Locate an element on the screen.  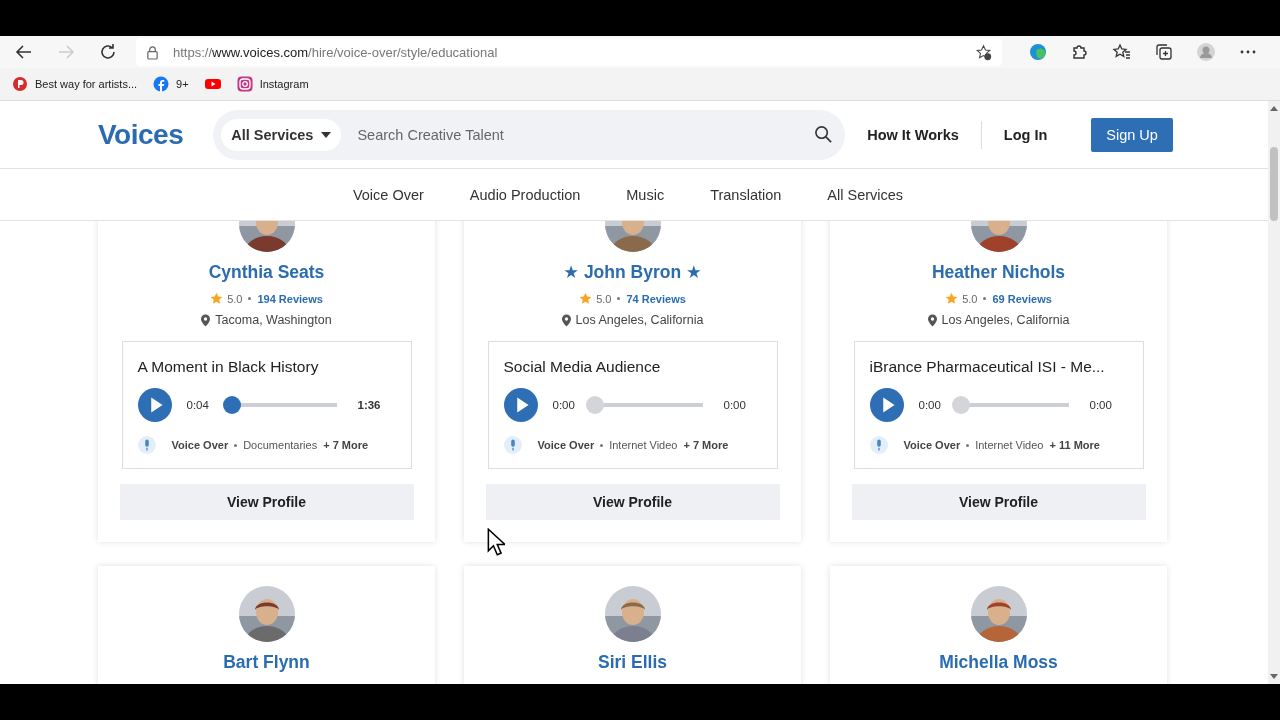
scroll-down-icon is located at coordinates (1274, 677).